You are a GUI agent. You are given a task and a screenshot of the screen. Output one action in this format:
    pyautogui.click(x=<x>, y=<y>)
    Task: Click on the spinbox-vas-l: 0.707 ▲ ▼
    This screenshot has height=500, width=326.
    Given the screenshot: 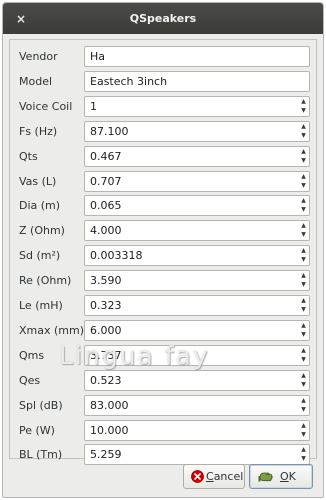 What is the action you would take?
    pyautogui.click(x=197, y=181)
    